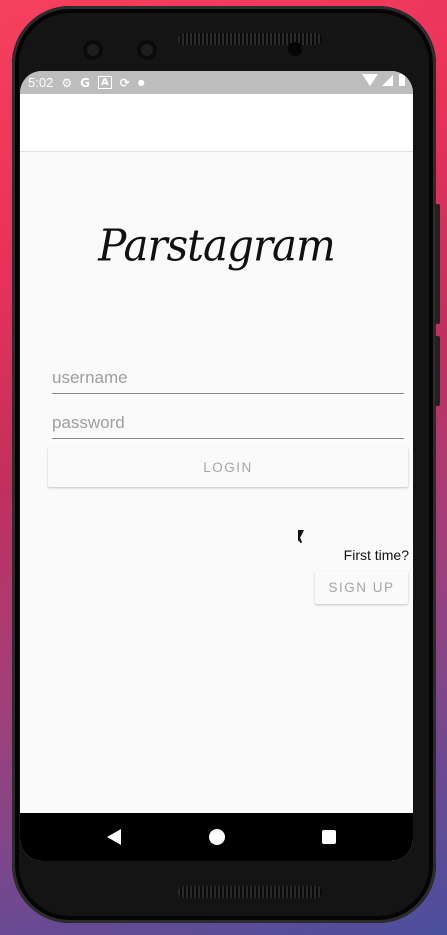  I want to click on mouse-cursor-icon, so click(301, 536).